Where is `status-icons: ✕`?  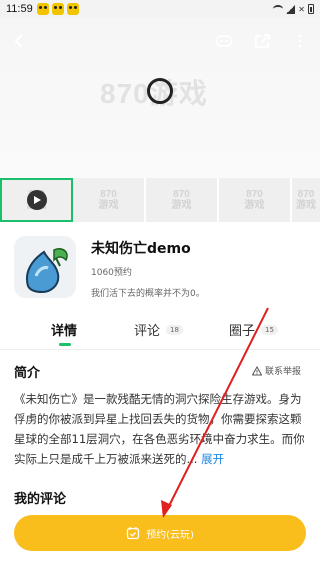
status-icons: ✕ is located at coordinates (293, 9).